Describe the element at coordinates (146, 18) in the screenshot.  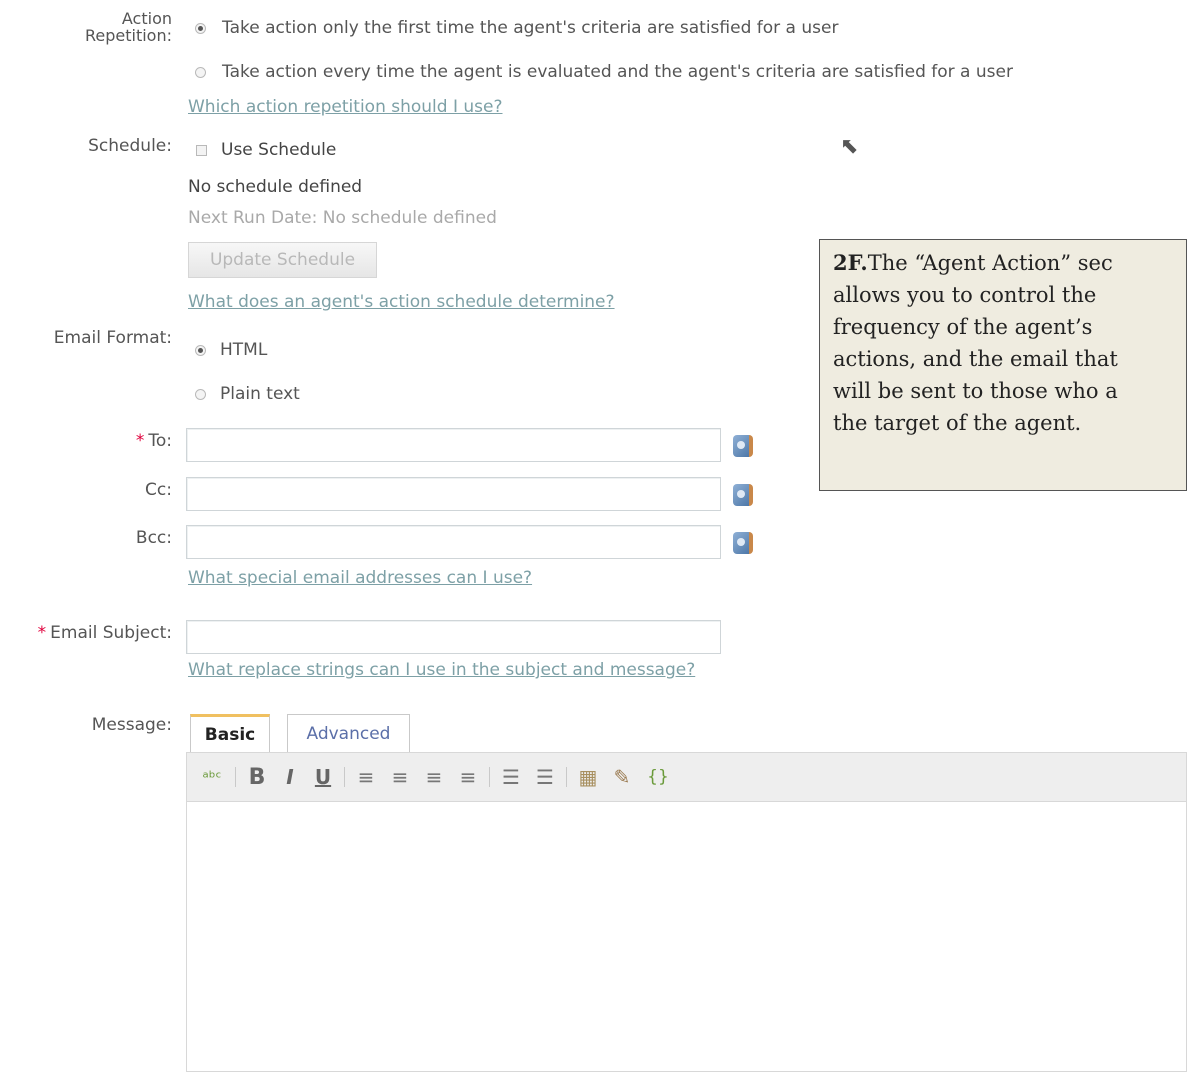
I see `action-repetition-label-line1: Action` at that location.